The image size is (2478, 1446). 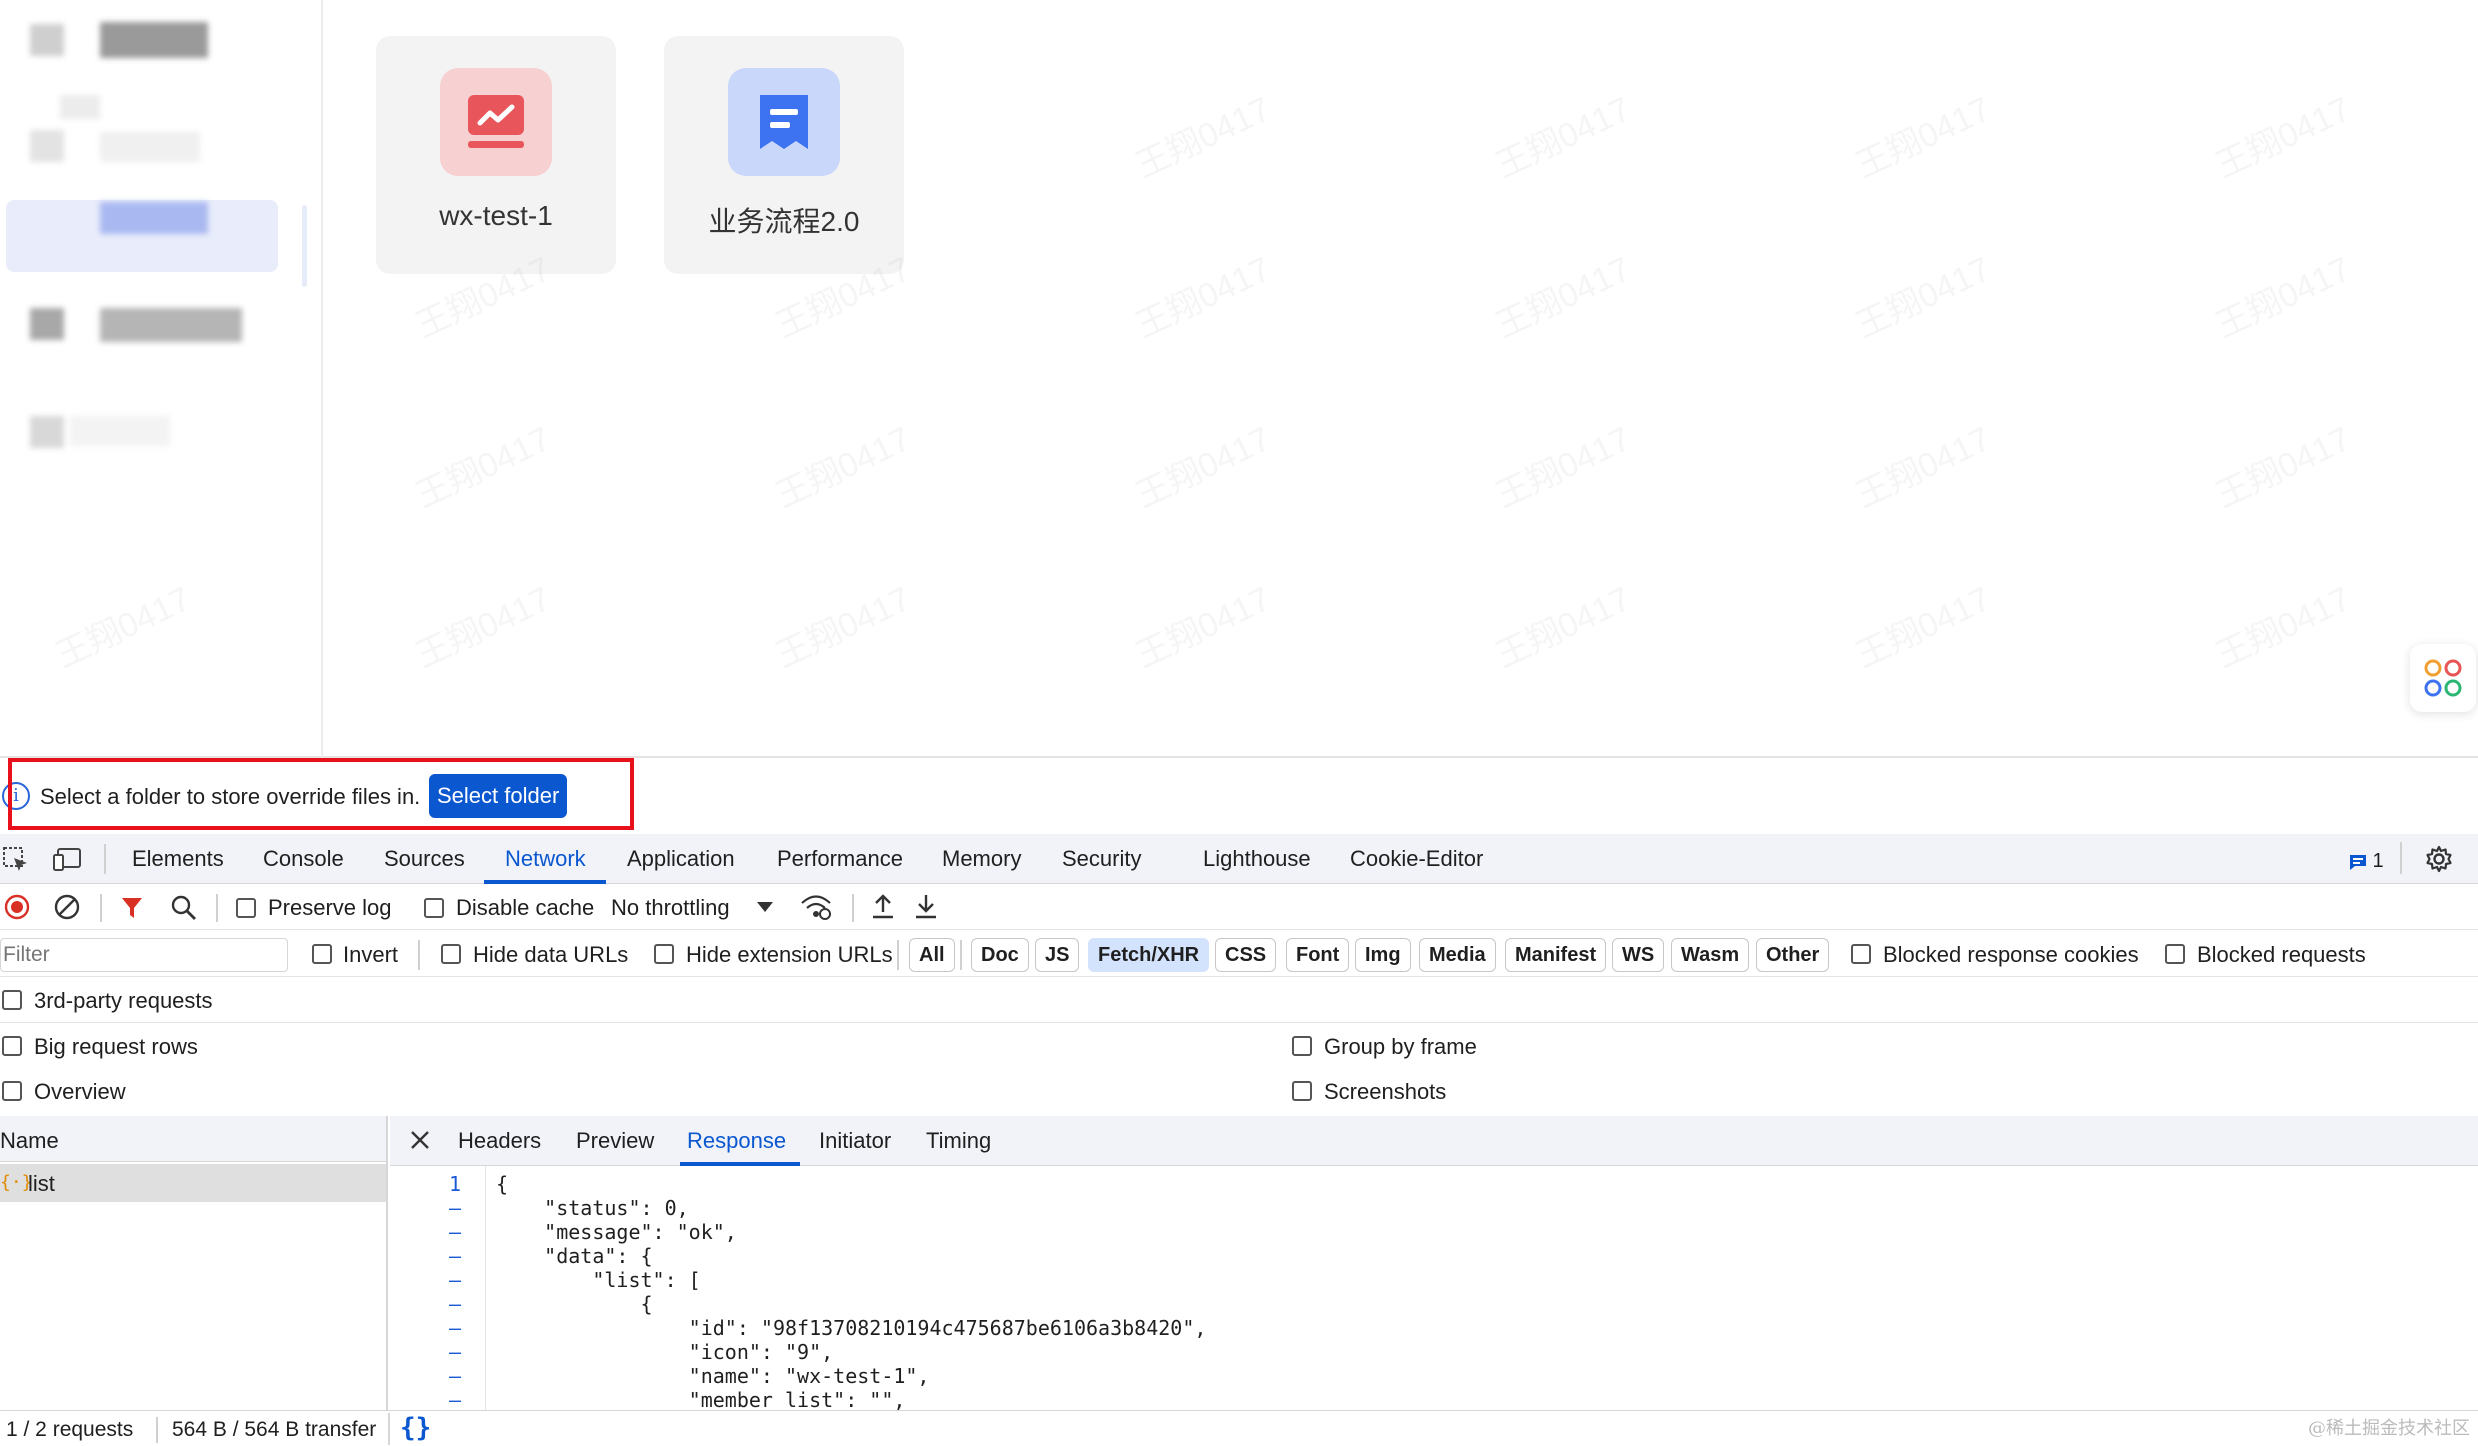 What do you see at coordinates (1416, 859) in the screenshot?
I see `tab-cookie-editor: Cookie-Editor` at bounding box center [1416, 859].